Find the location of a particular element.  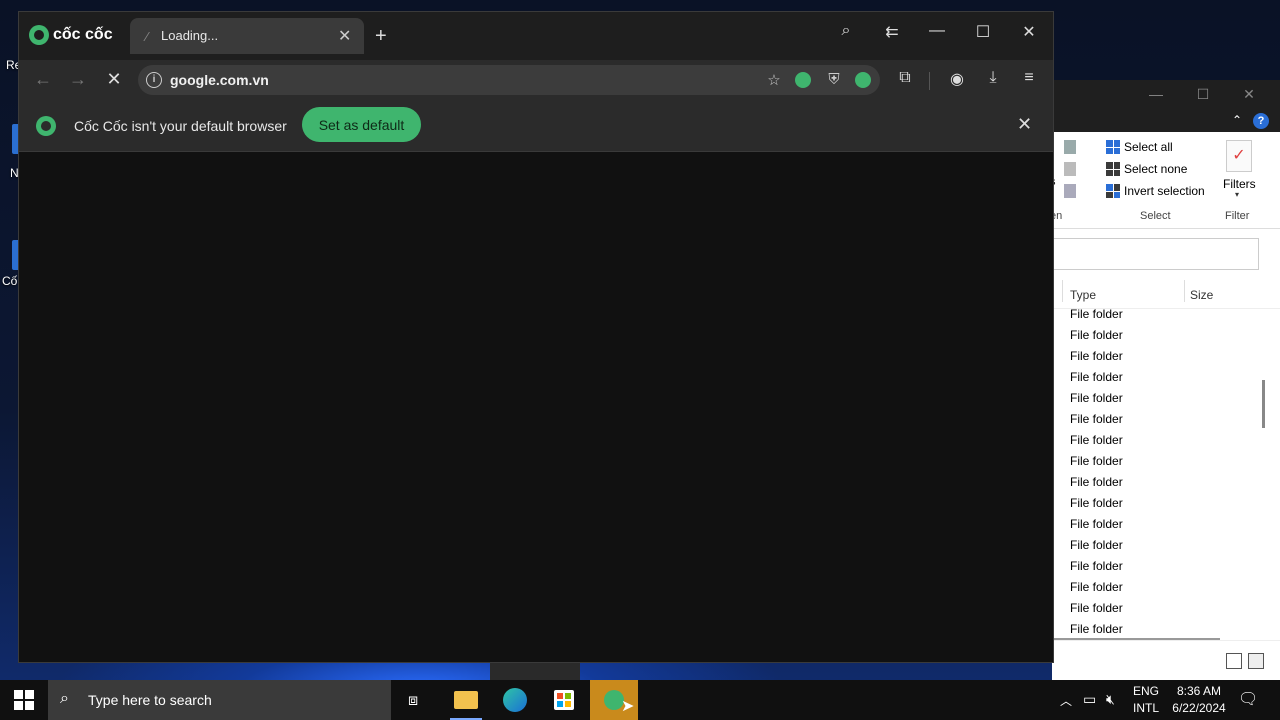

explorer-ribbon-tabs: ⌃ ? is located at coordinates (1166, 121).